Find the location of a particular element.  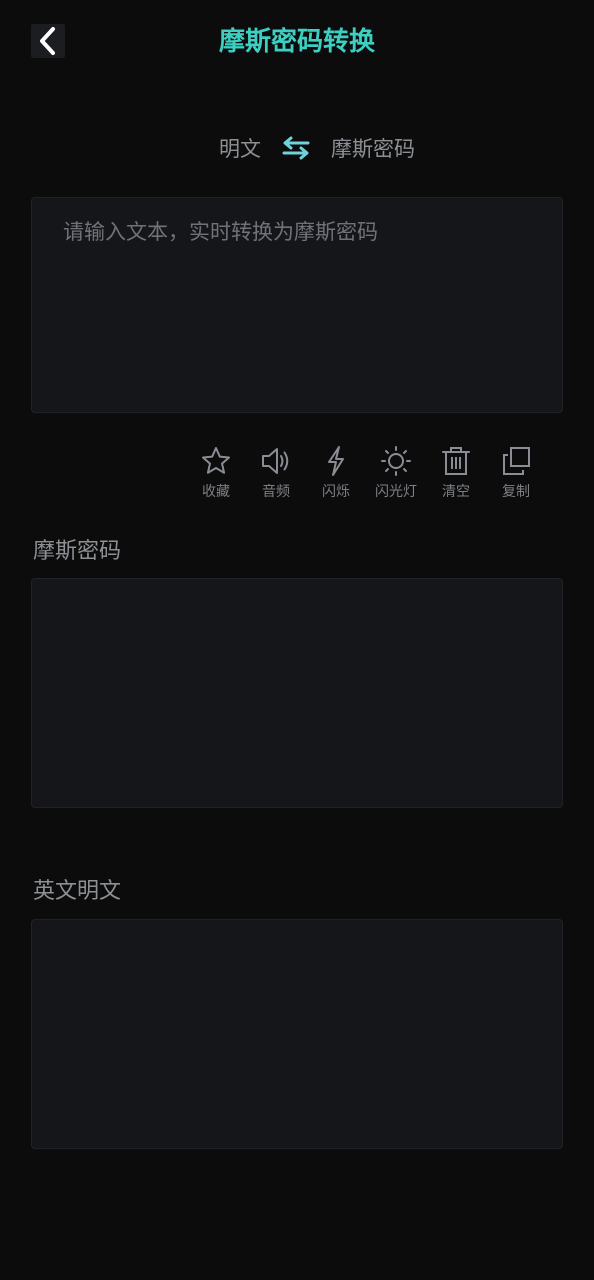

action-toolbar: 收藏 音频 闪烁 闪光灯 清空 复制 is located at coordinates (366, 472).